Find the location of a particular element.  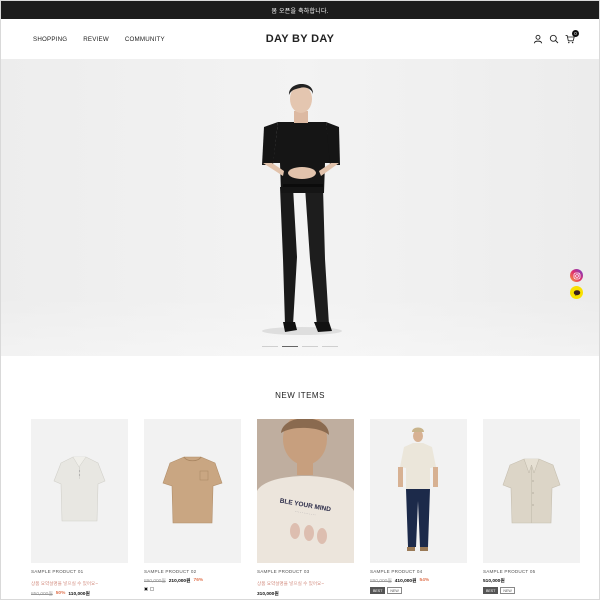

cart-icon: 0 is located at coordinates (572, 37).